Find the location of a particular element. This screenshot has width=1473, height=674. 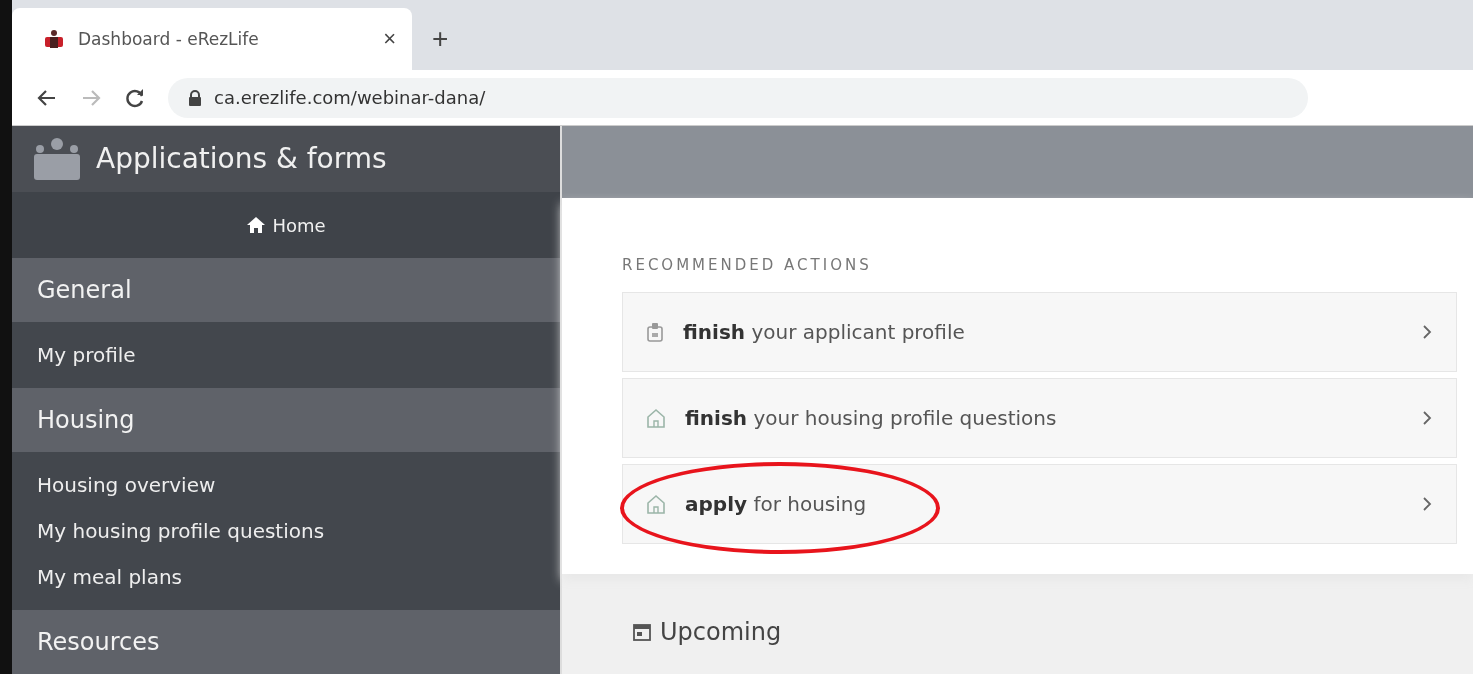

home-link: Home is located at coordinates (286, 225).